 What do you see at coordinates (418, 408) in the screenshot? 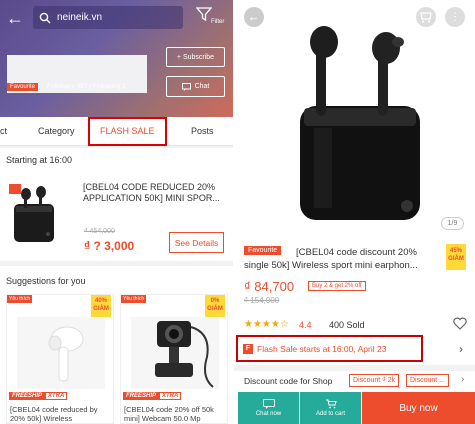
I see `buy-now-button: Buy now` at bounding box center [418, 408].